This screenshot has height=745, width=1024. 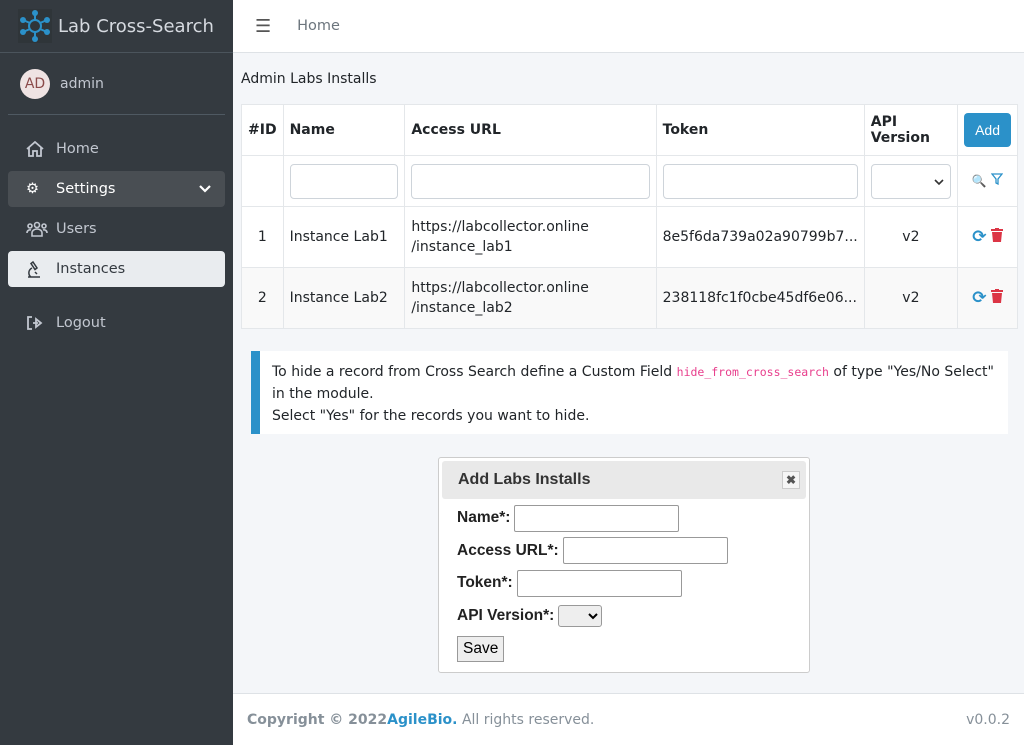 What do you see at coordinates (262, 130) in the screenshot?
I see `col-id: #ID` at bounding box center [262, 130].